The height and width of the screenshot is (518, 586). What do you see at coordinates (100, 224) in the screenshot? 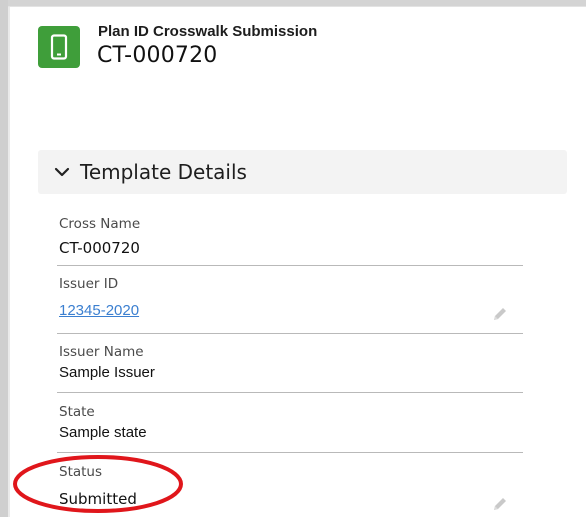
I see `field-label: Cross Name` at bounding box center [100, 224].